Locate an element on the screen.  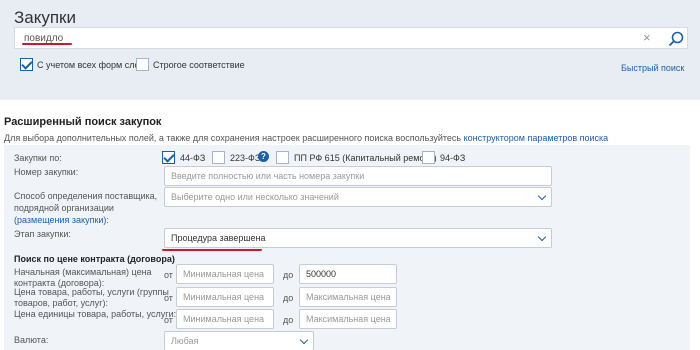
item-price-max-input: Максимальная цена is located at coordinates (348, 297).